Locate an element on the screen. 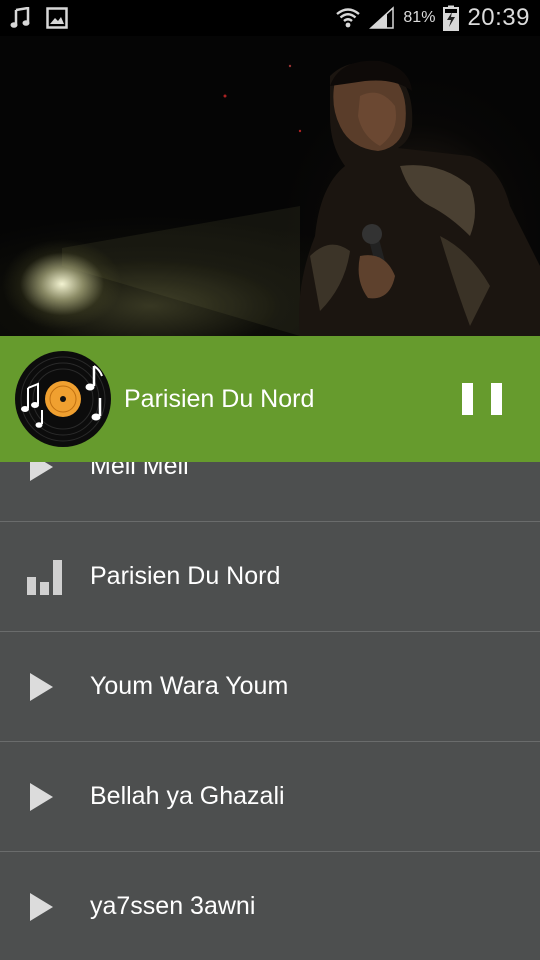 Image resolution: width=540 pixels, height=960 pixels. track-title: ya7ssen 3awni is located at coordinates (173, 906).